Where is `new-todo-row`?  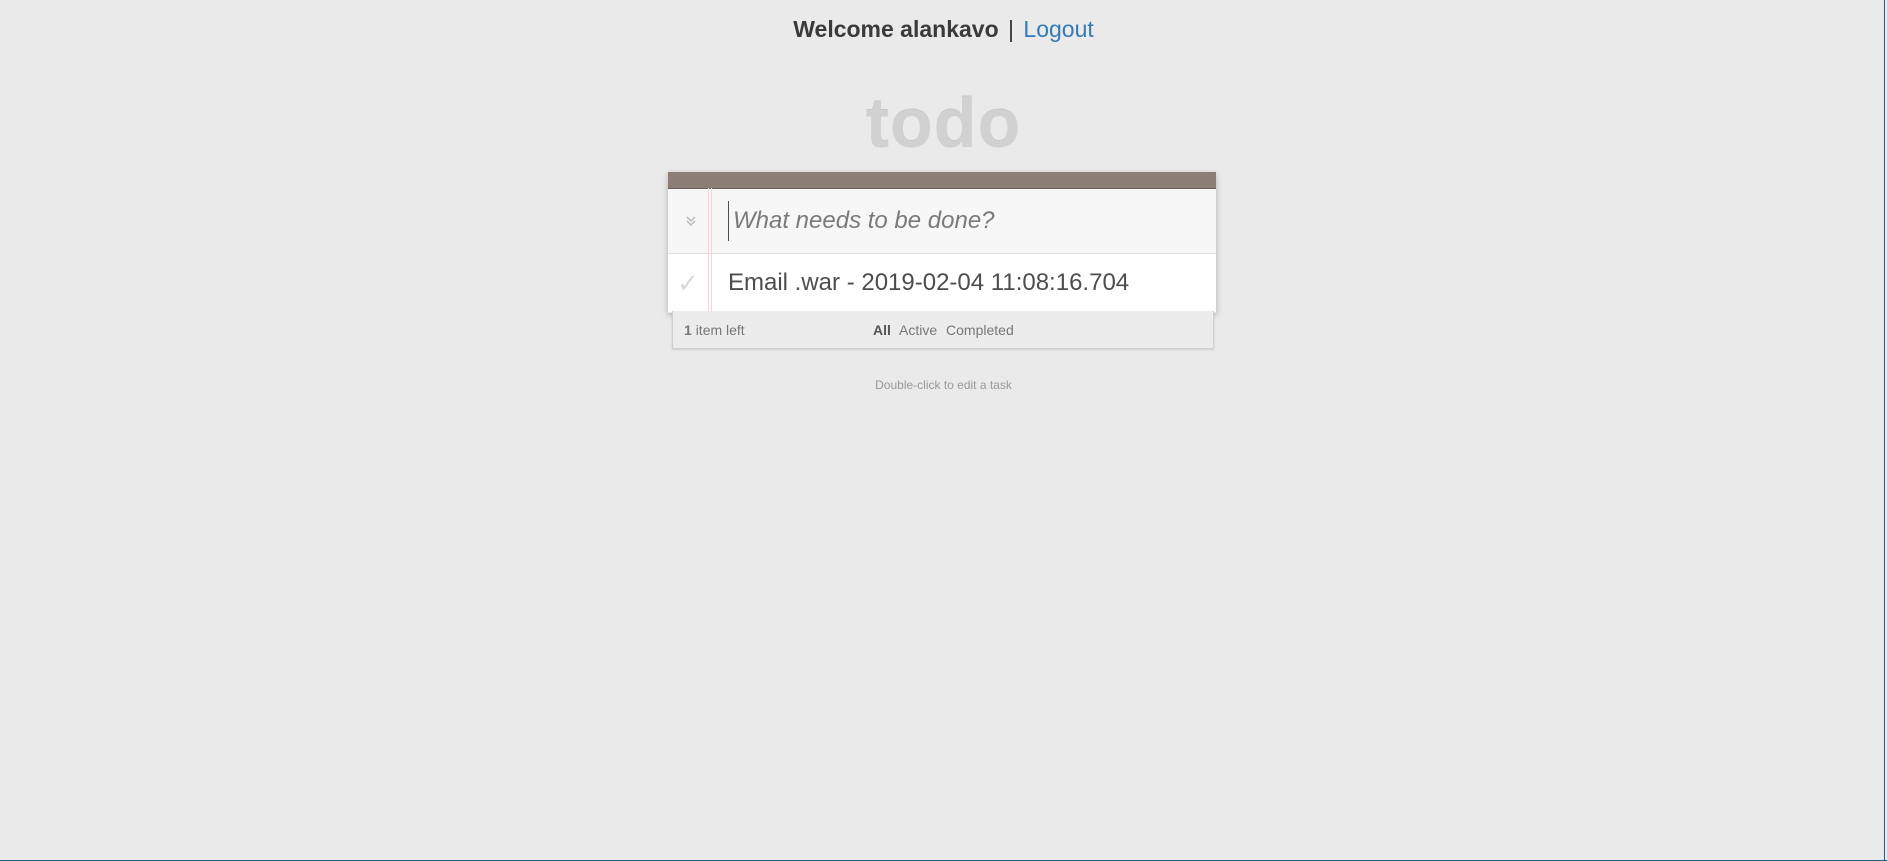 new-todo-row is located at coordinates (942, 221).